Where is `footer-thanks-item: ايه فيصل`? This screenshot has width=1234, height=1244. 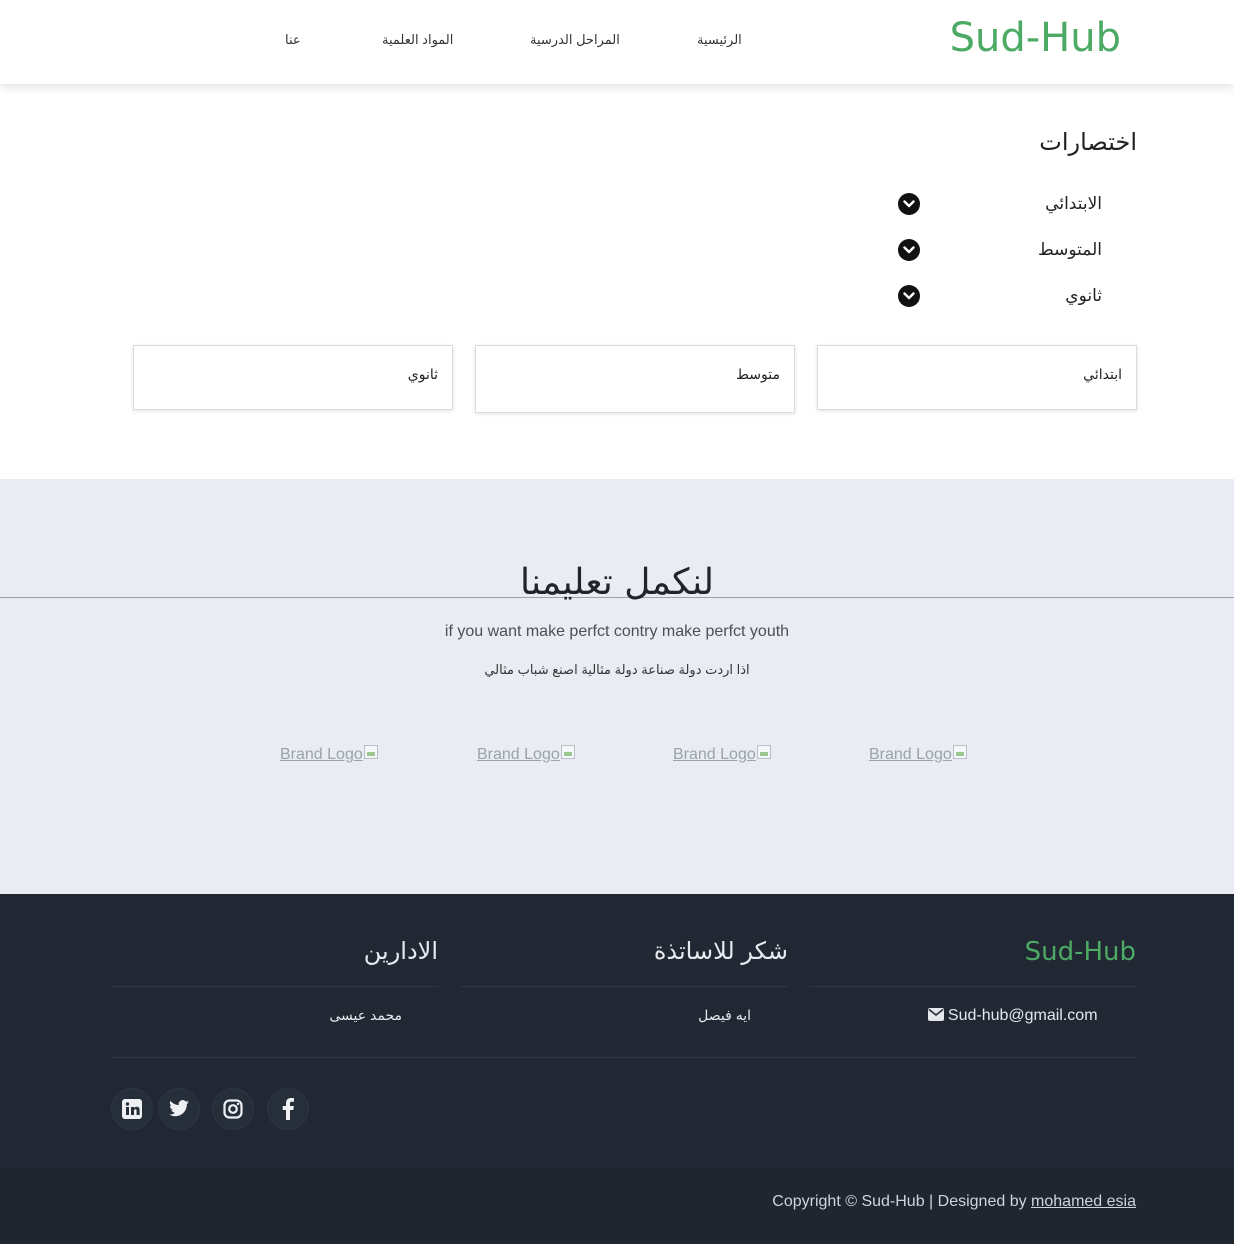
footer-thanks-item: ايه فيصل is located at coordinates (724, 1015).